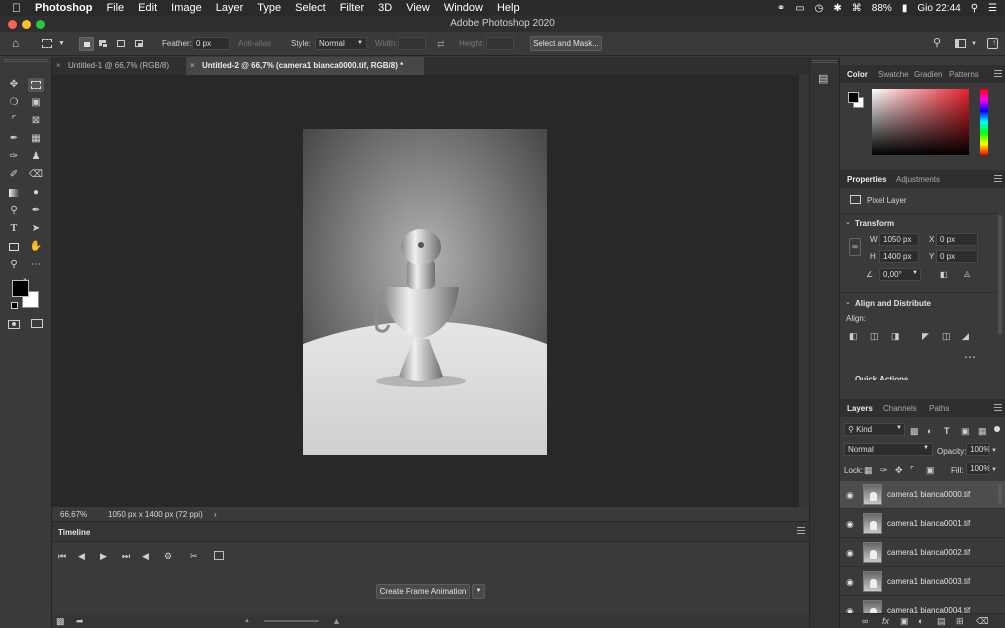  Describe the element at coordinates (918, 179) in the screenshot. I see `tab-adjustments: Adjustments` at that location.